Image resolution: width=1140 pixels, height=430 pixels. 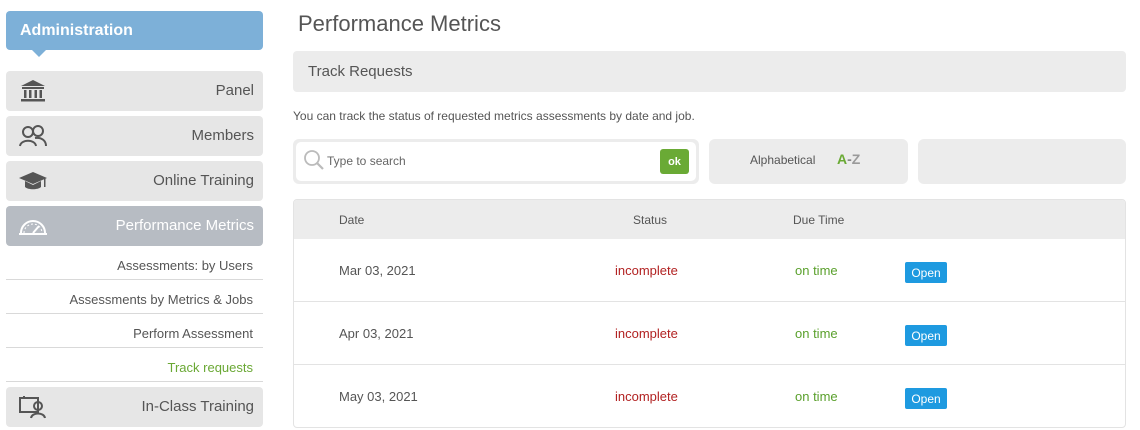 What do you see at coordinates (709, 270) in the screenshot?
I see `table-row: Mar 03, 2021 incomplete on time Open` at bounding box center [709, 270].